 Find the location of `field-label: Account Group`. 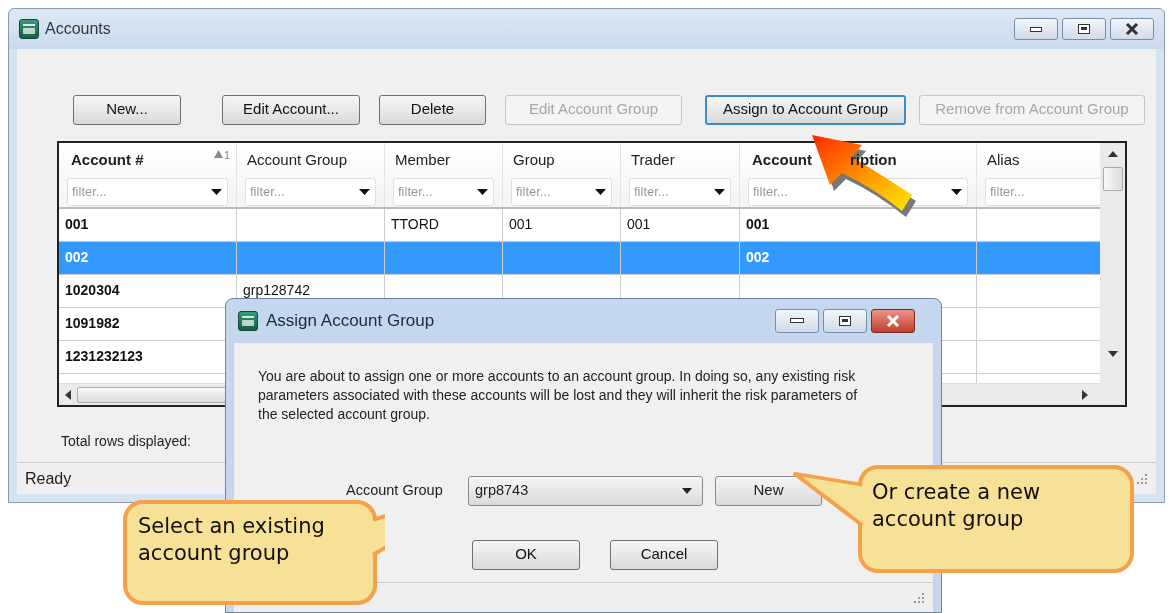

field-label: Account Group is located at coordinates (395, 490).